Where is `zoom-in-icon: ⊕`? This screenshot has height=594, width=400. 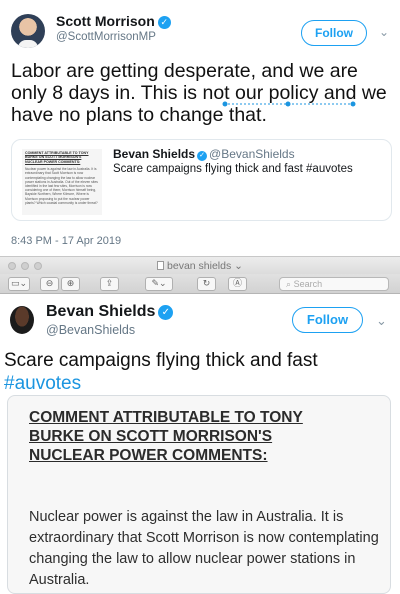
zoom-in-icon: ⊕ is located at coordinates (70, 284).